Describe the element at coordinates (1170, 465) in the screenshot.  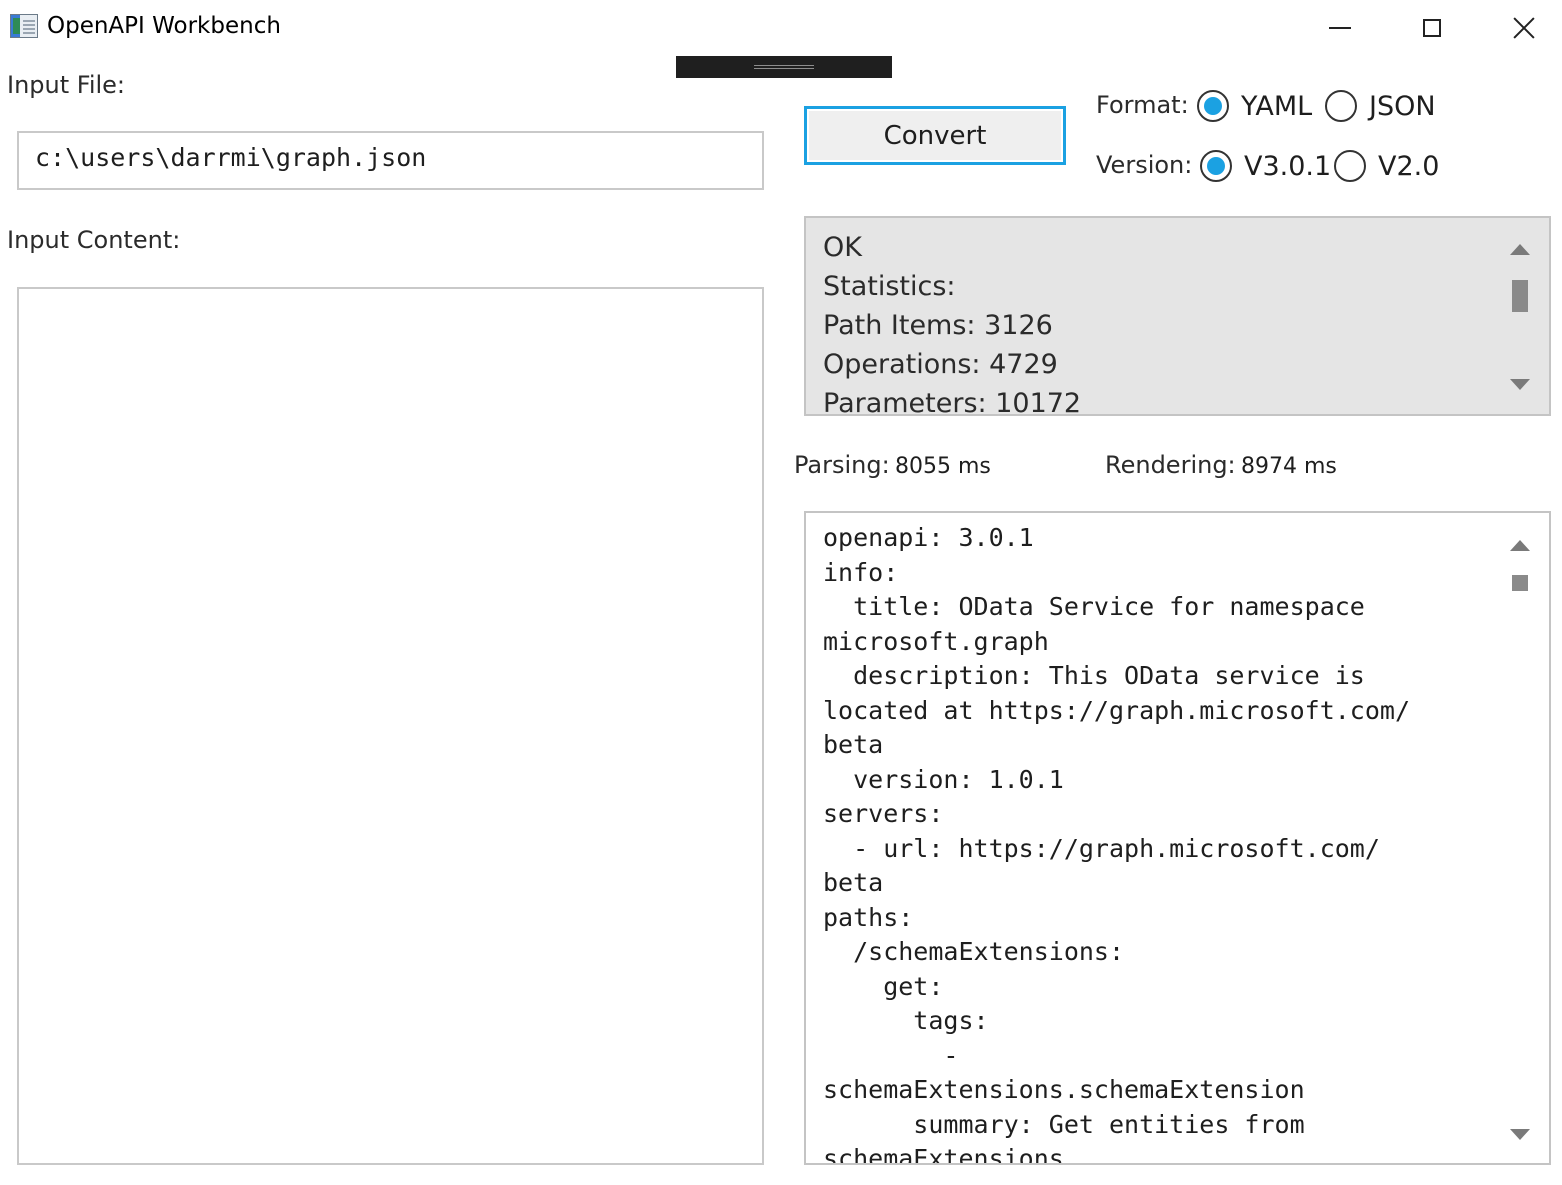
I see `rendering-label: Rendering:` at that location.